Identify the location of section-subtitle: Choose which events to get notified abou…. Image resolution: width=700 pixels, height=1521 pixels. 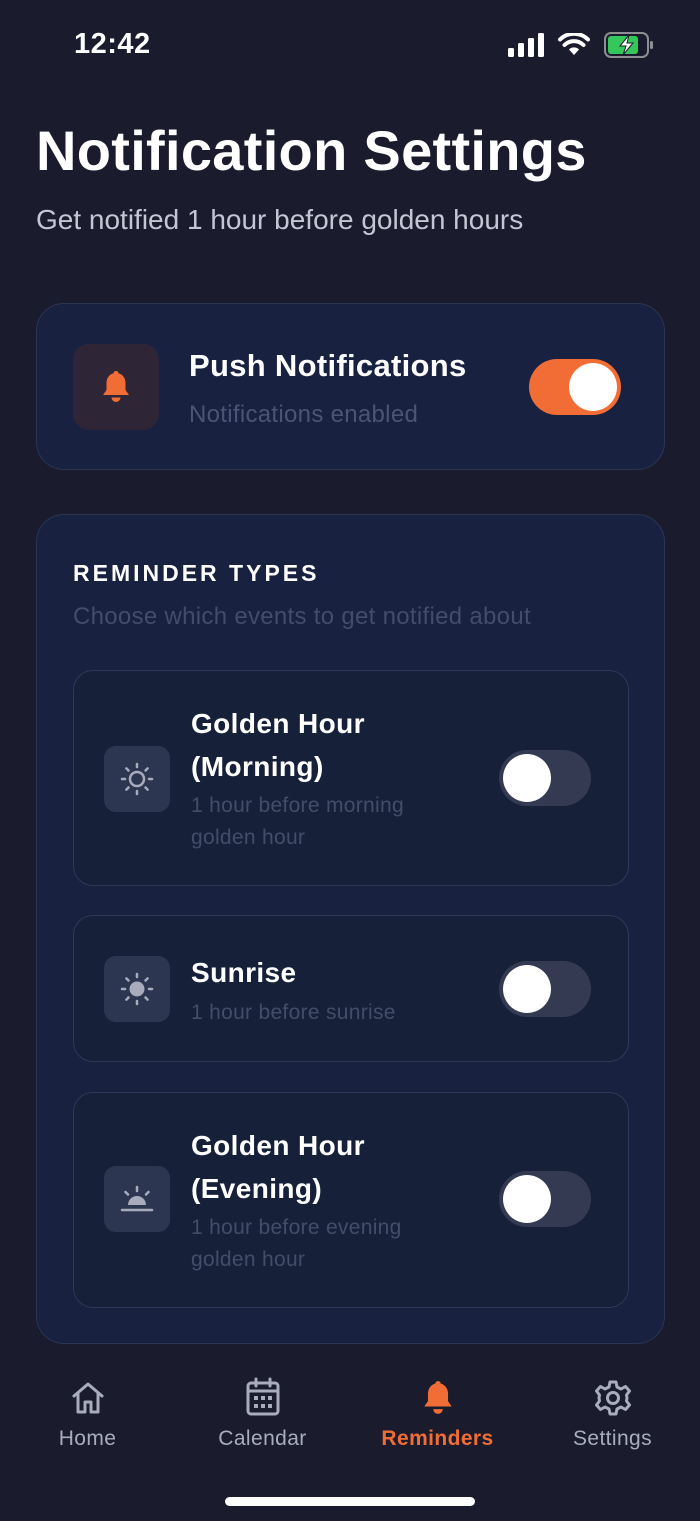
(302, 616).